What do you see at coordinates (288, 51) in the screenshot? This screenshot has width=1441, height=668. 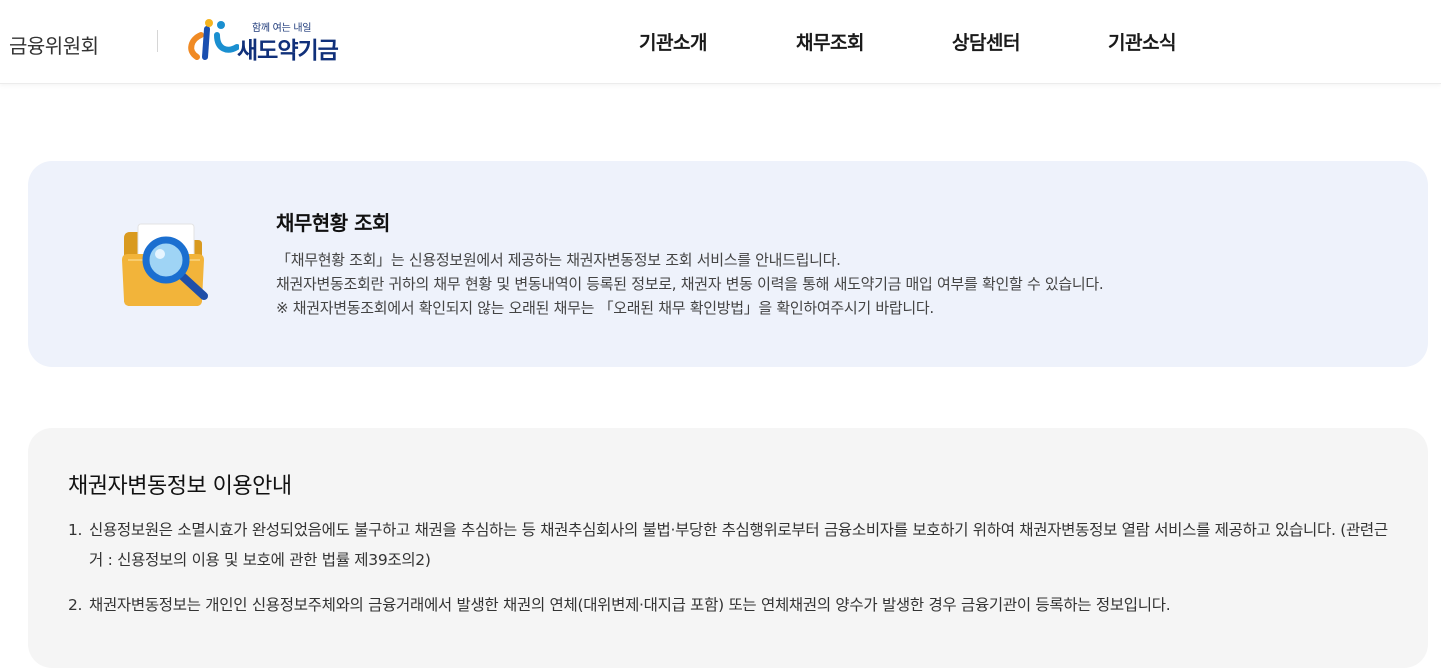 I see `logo-name: 새도약기금` at bounding box center [288, 51].